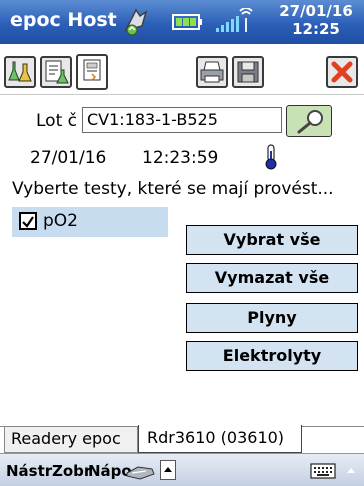 This screenshot has width=364, height=486. I want to click on save-disk-icon, so click(248, 72).